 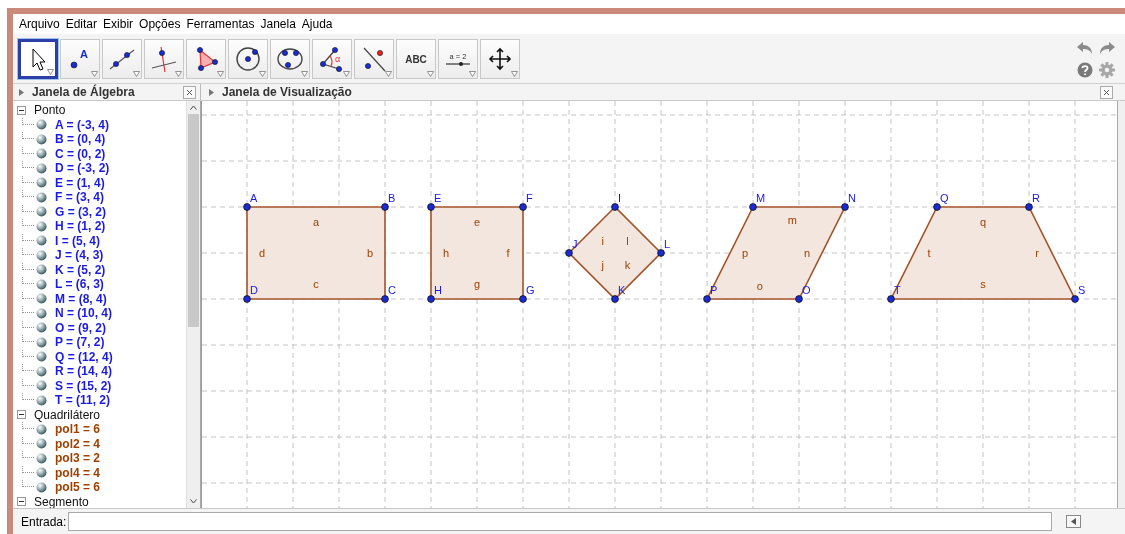 I want to click on toggle-button, so click(x=1073, y=521).